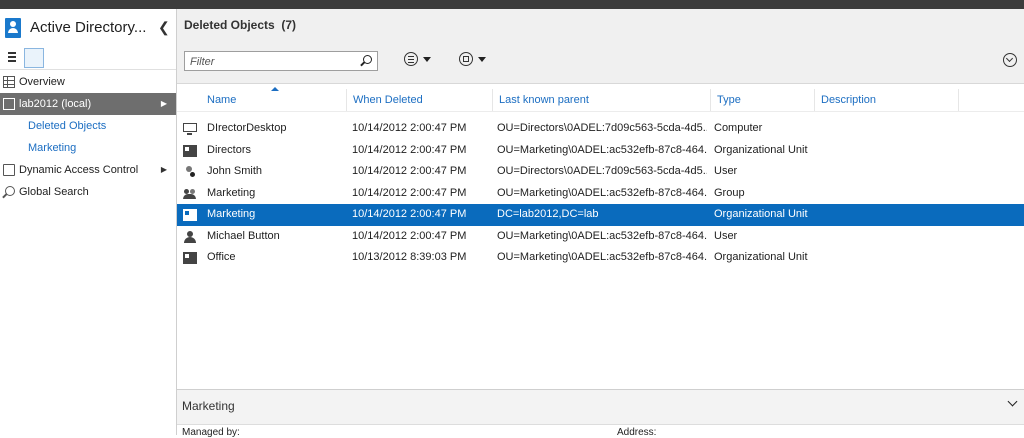  What do you see at coordinates (243, 235) in the screenshot?
I see `cell-name: Michael Button` at bounding box center [243, 235].